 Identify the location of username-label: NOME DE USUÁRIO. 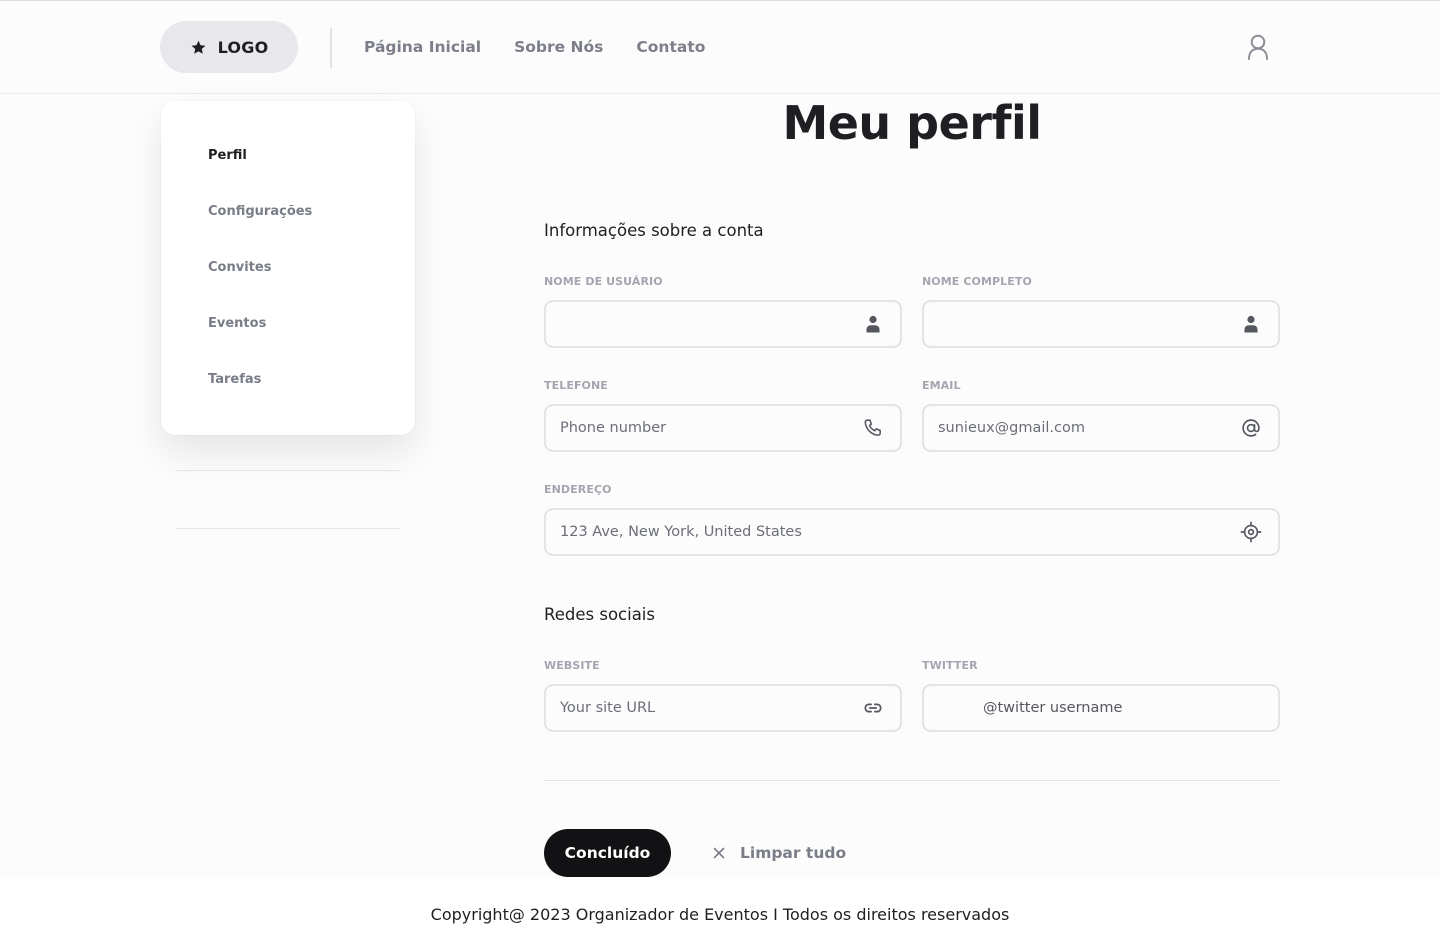
(603, 281).